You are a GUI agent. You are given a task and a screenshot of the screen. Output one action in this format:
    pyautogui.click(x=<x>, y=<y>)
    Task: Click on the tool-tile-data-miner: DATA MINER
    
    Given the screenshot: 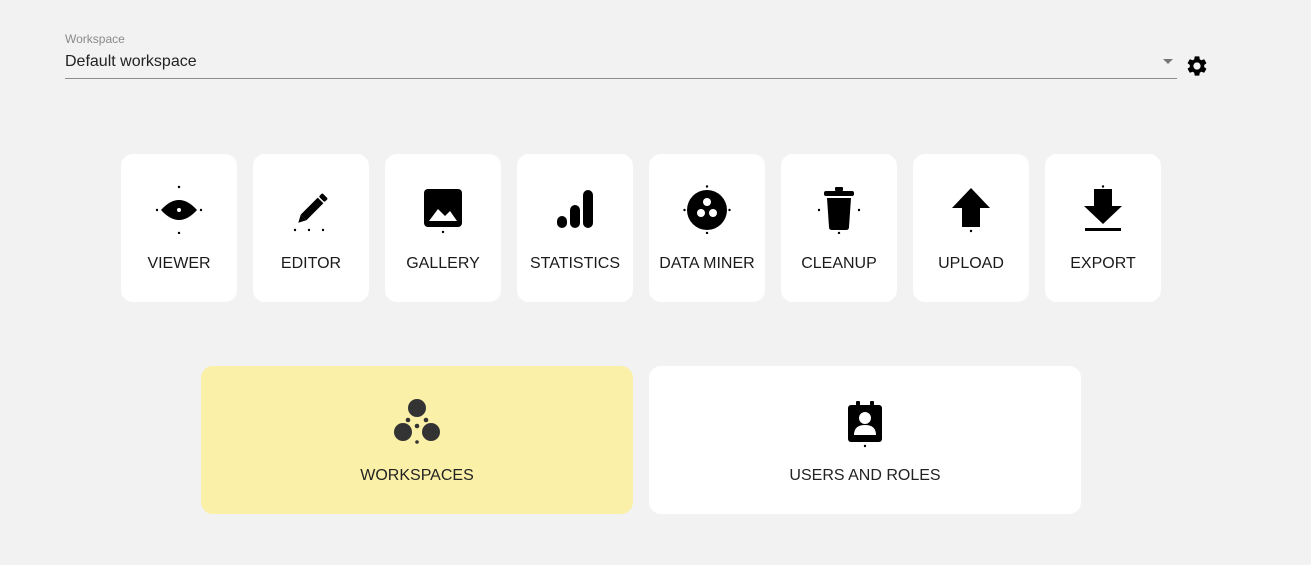 What is the action you would take?
    pyautogui.click(x=707, y=228)
    